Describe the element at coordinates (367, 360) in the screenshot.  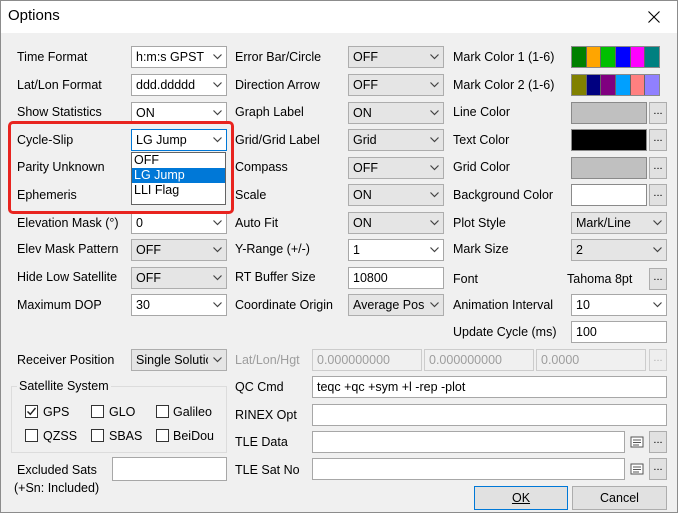
I see `latitude-input: 0.000000000` at that location.